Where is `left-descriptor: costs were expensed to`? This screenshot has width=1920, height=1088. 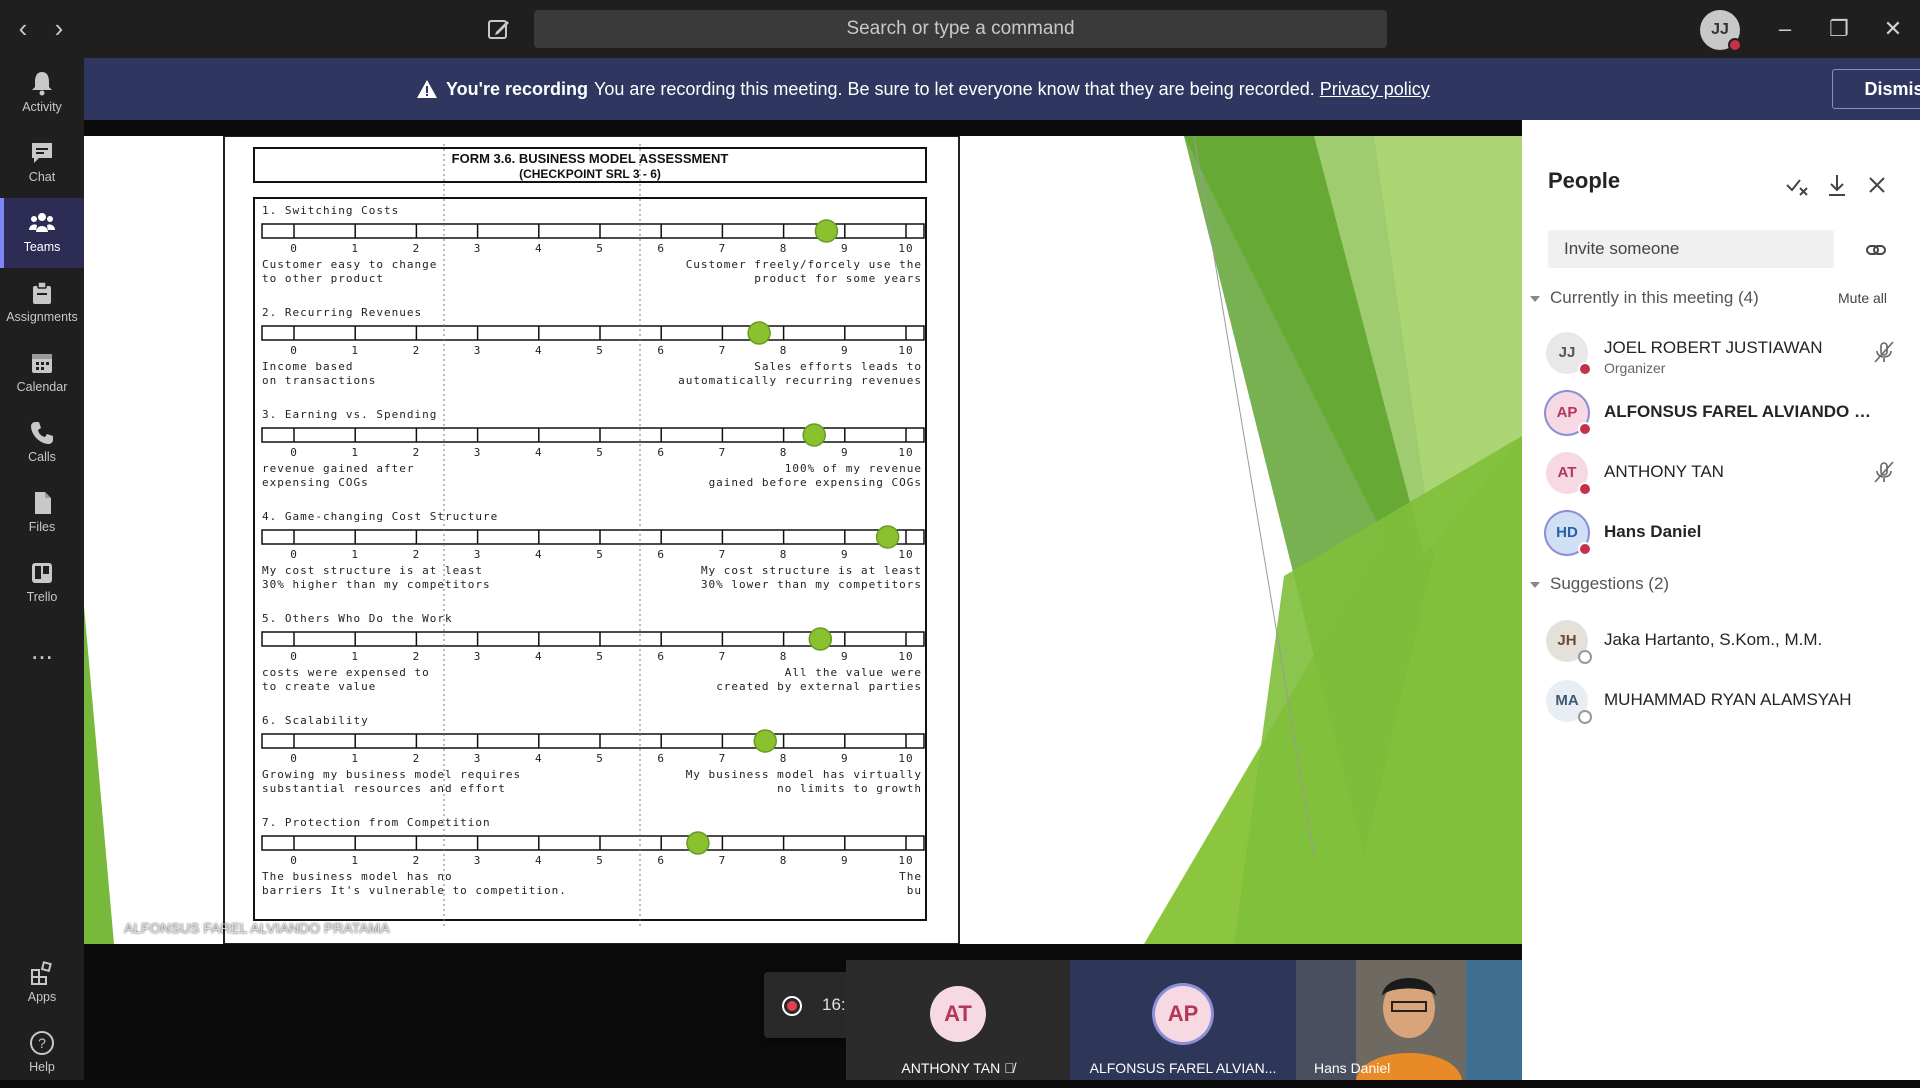 left-descriptor: costs were expensed to is located at coordinates (346, 672).